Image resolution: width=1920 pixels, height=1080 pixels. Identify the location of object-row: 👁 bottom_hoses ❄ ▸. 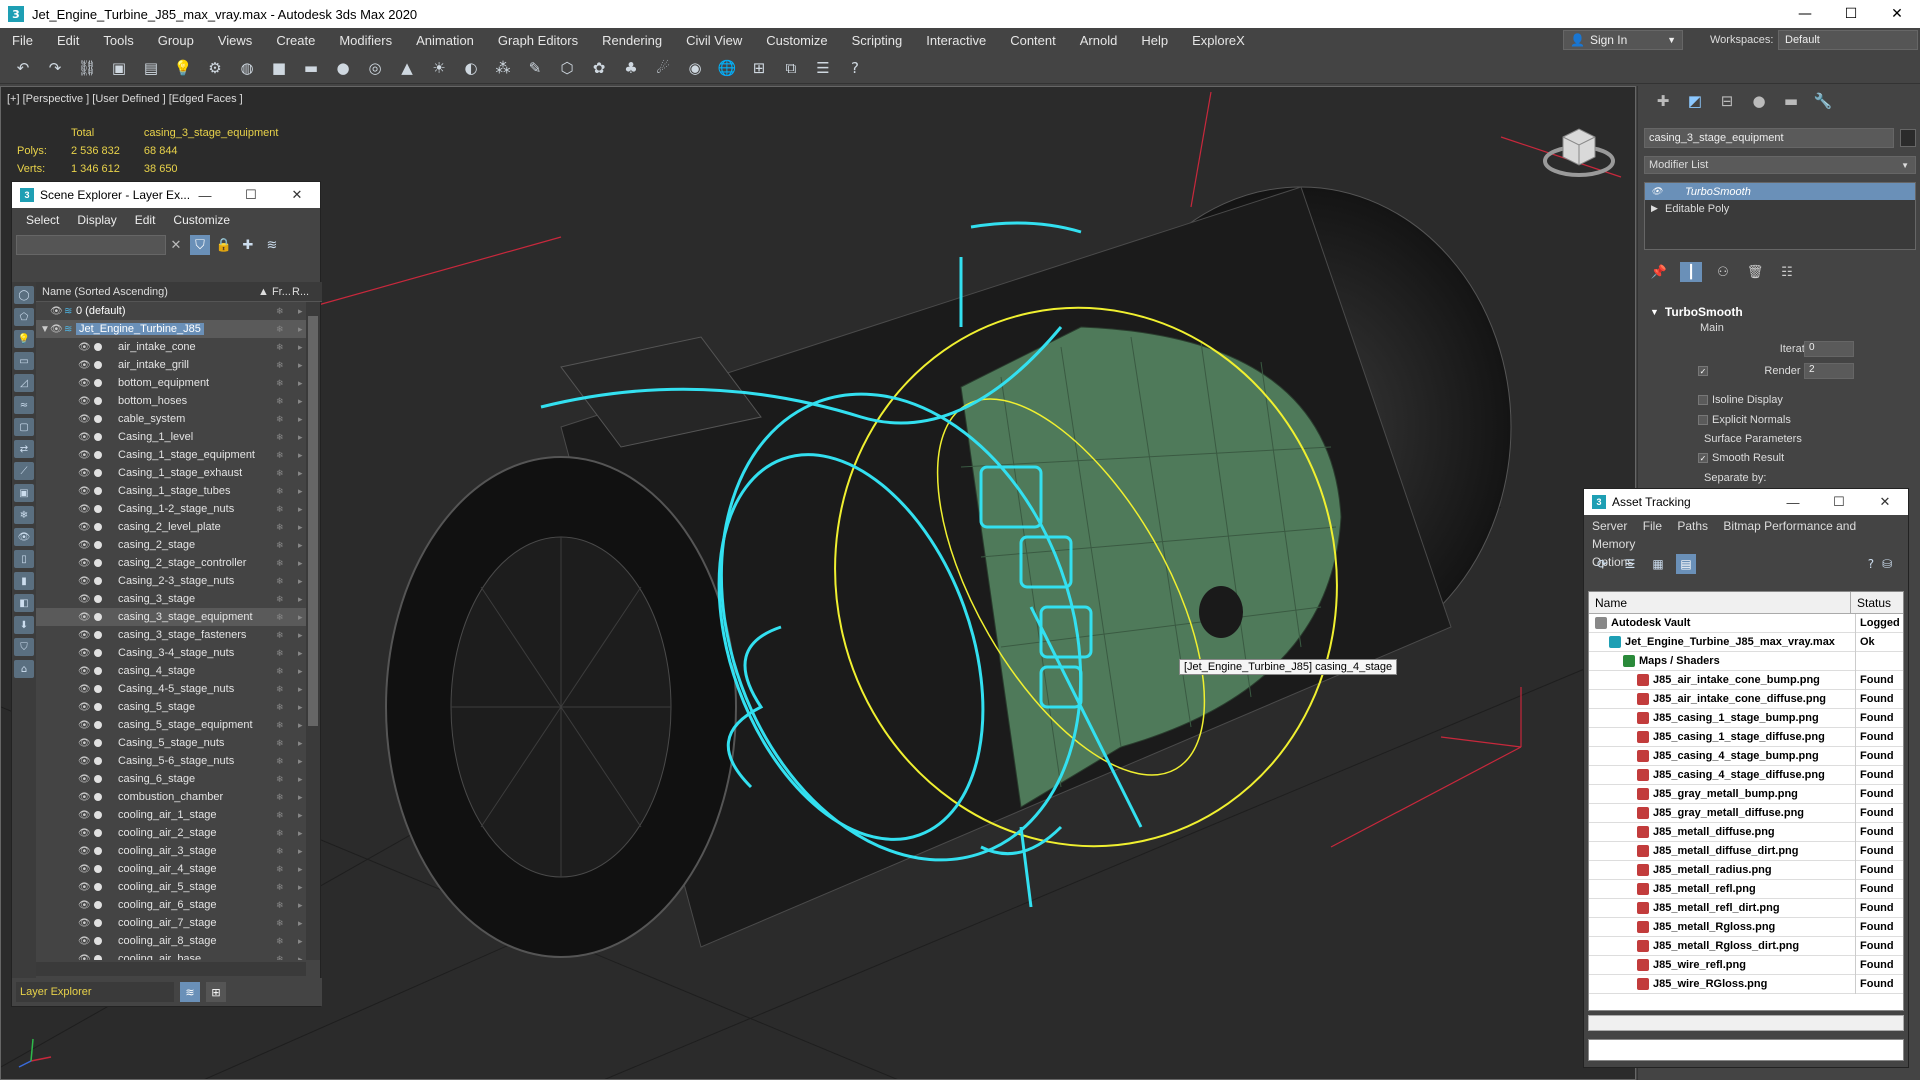
(171, 401).